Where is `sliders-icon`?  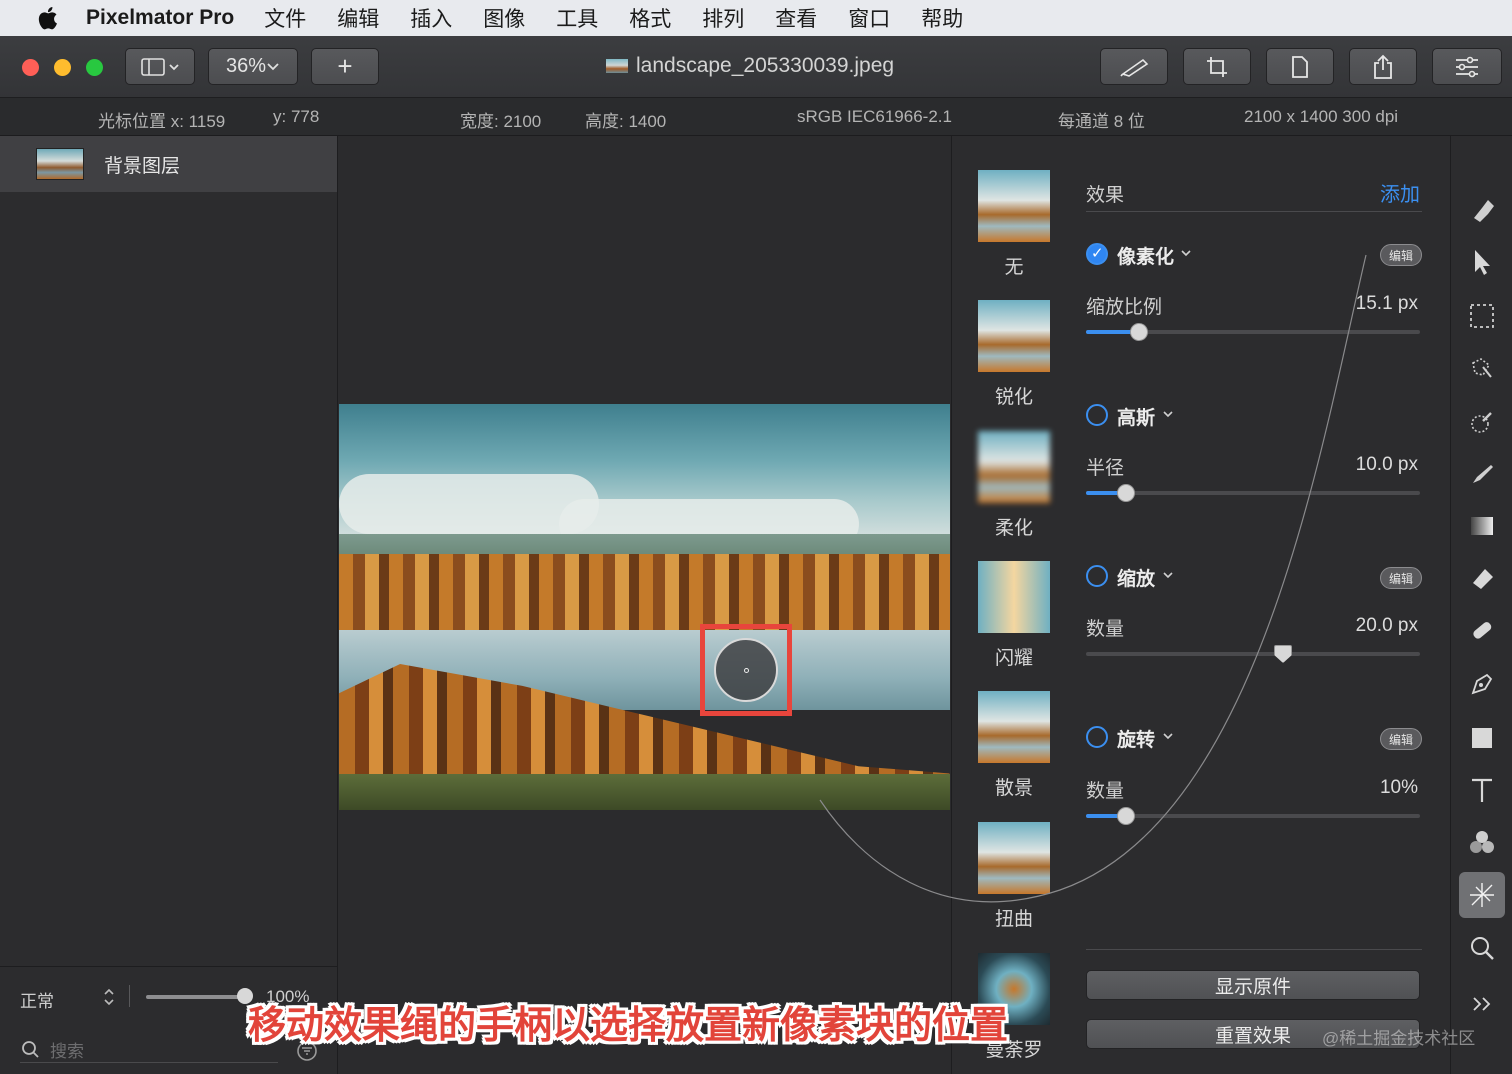
sliders-icon is located at coordinates (1467, 66).